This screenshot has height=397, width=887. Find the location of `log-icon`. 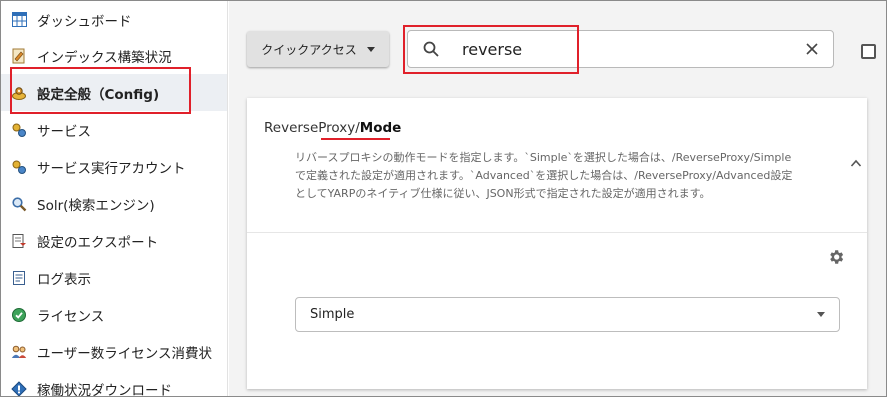

log-icon is located at coordinates (19, 278).